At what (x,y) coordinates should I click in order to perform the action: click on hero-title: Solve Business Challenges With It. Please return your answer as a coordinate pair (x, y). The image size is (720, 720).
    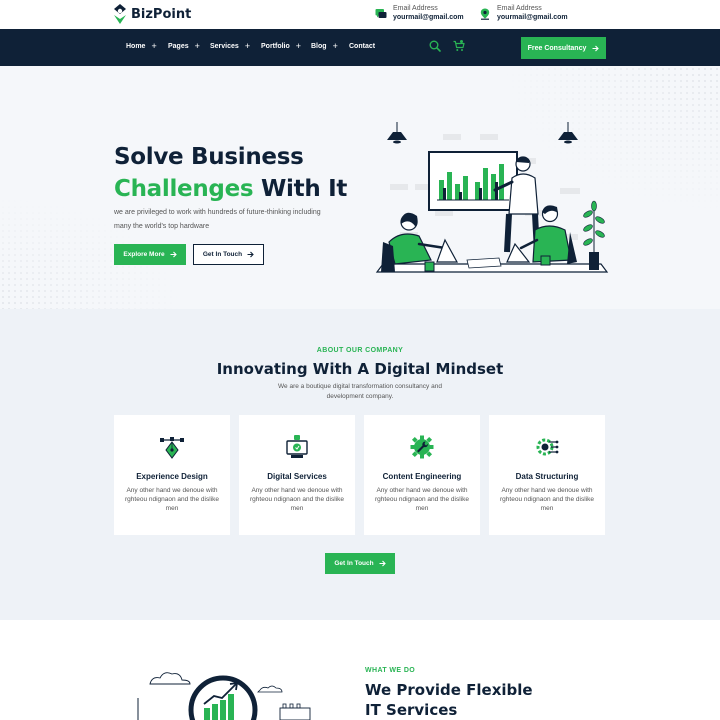
    Looking at the image, I should click on (230, 173).